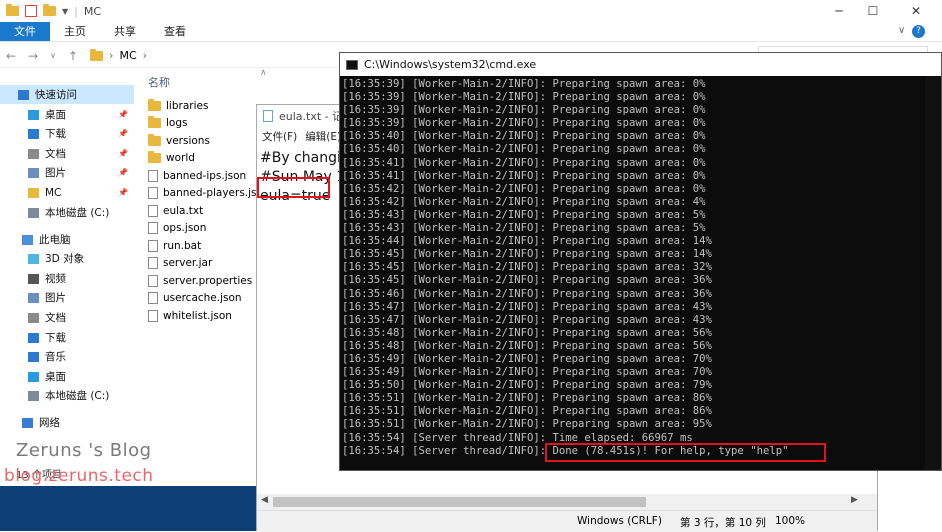 Image resolution: width=942 pixels, height=532 pixels. I want to click on scrollbar-thumb, so click(459, 502).